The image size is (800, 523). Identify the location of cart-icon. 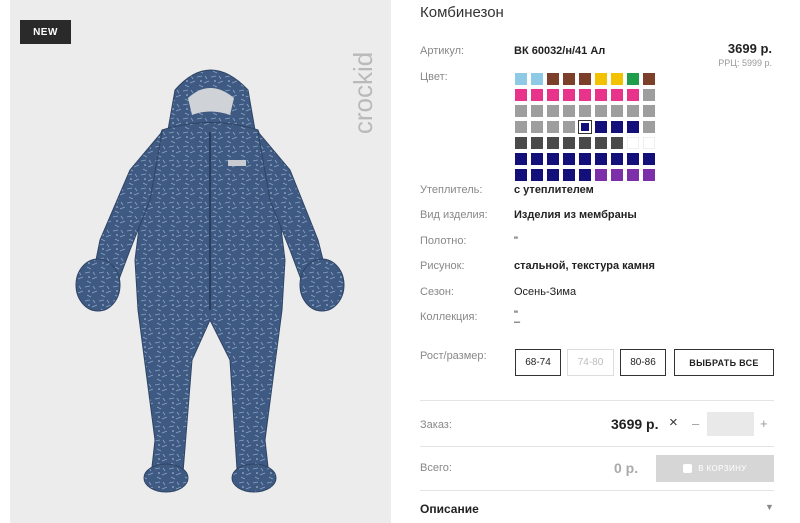
(688, 468).